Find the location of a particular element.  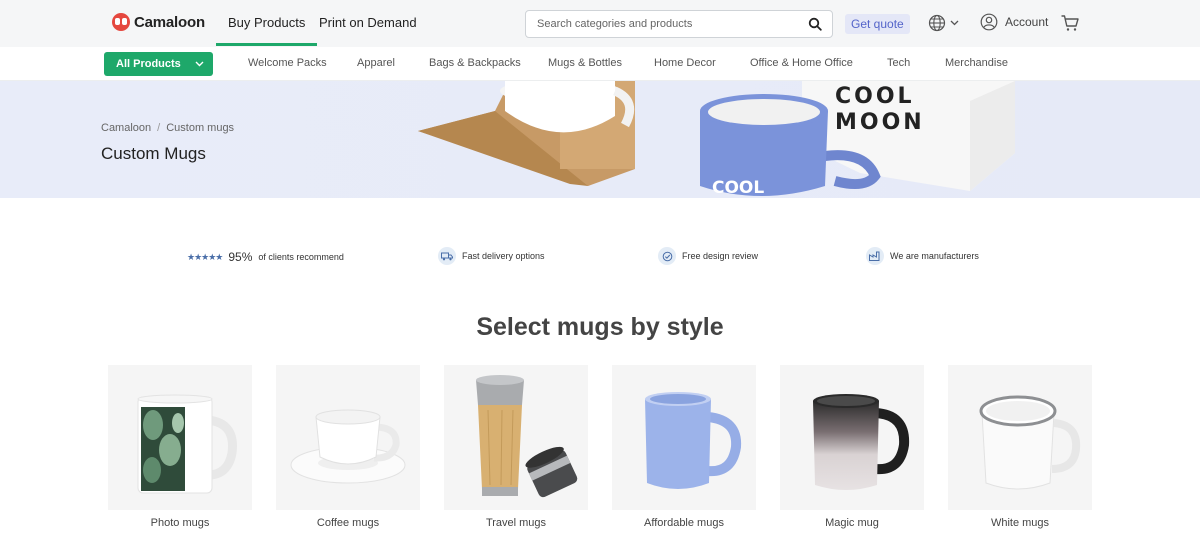

product-card-affordable-mugs is located at coordinates (684, 437).